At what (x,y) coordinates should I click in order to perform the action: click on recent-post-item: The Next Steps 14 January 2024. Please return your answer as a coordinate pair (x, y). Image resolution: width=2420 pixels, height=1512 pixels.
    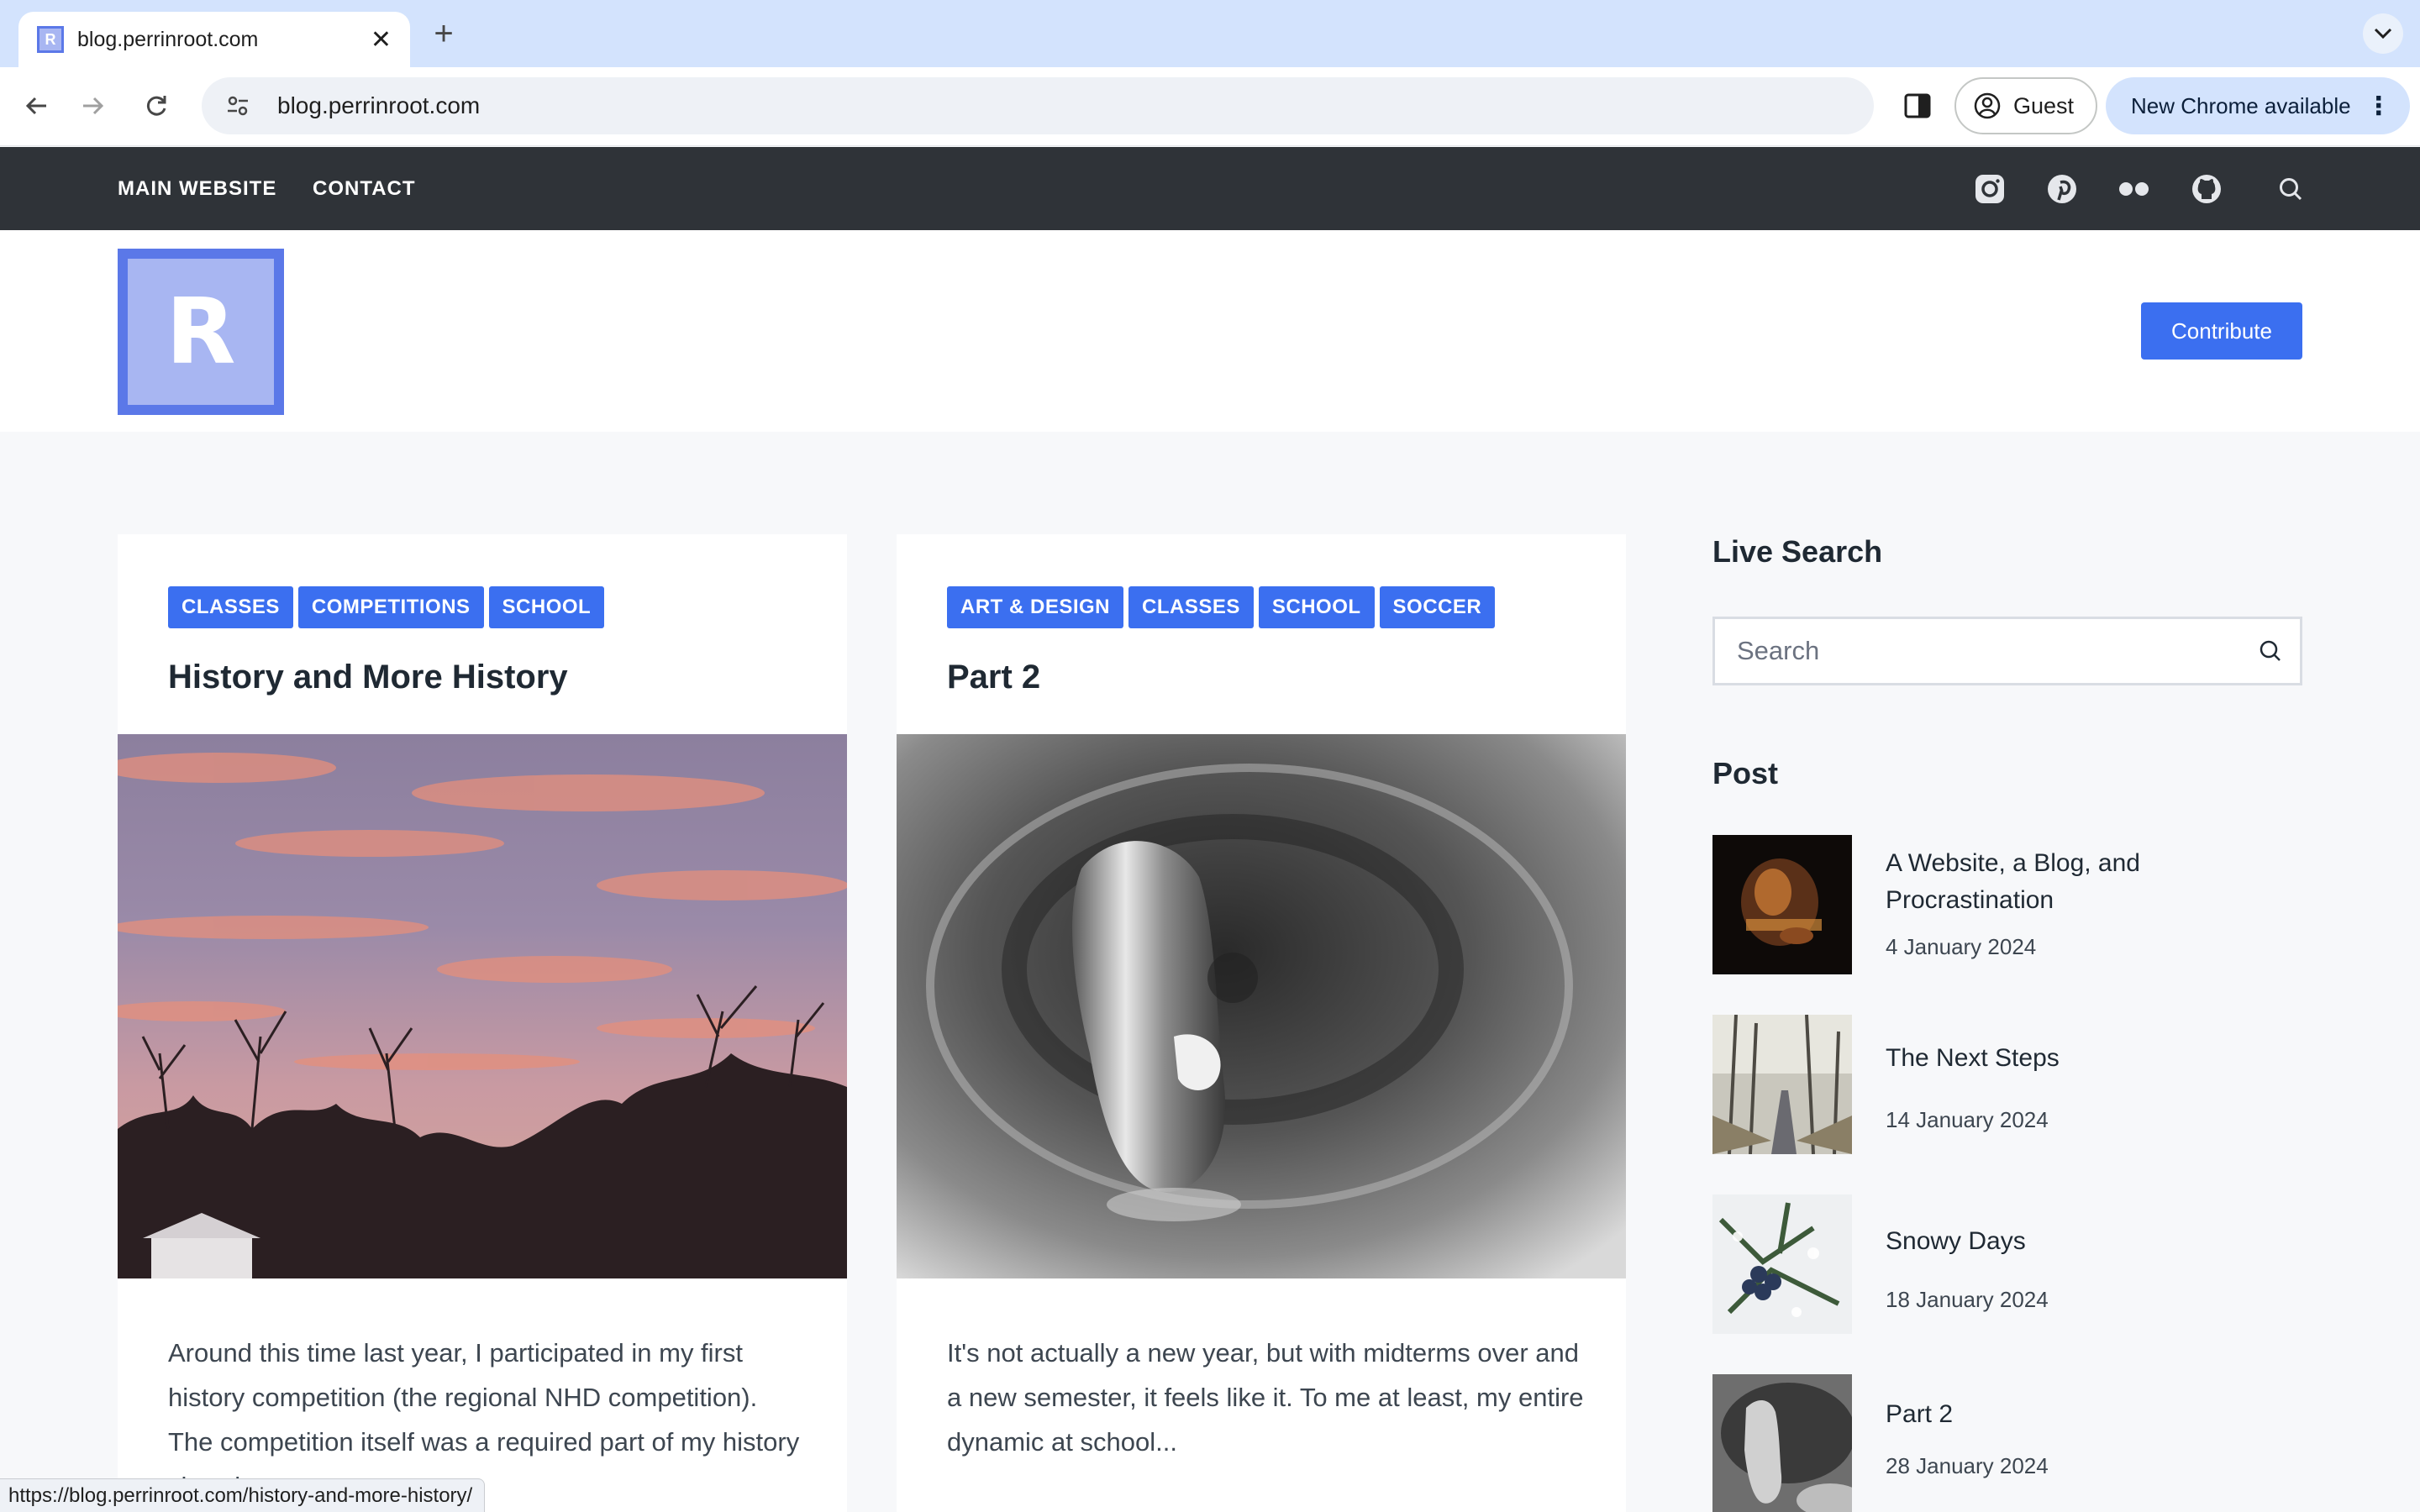
    Looking at the image, I should click on (2007, 1084).